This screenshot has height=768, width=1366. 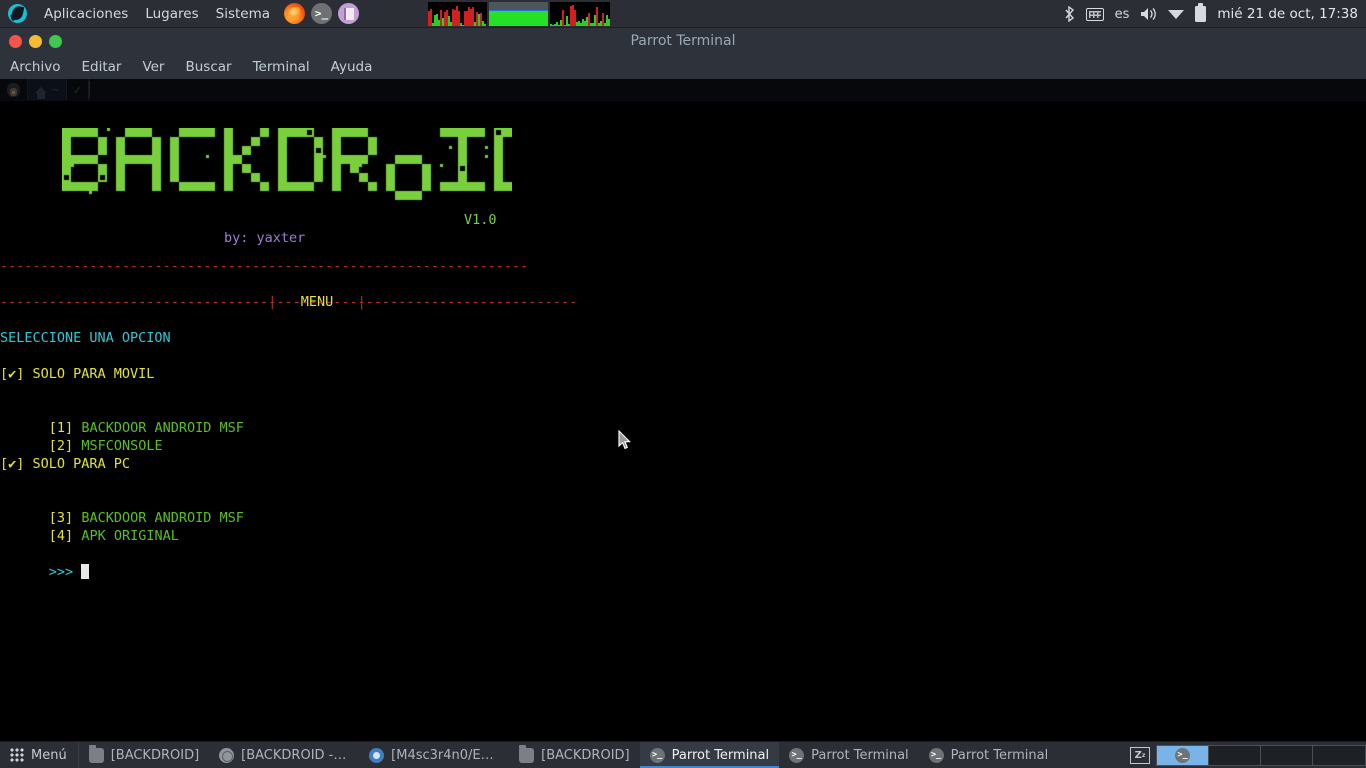 I want to click on start-menu-button: Menú, so click(x=39, y=755).